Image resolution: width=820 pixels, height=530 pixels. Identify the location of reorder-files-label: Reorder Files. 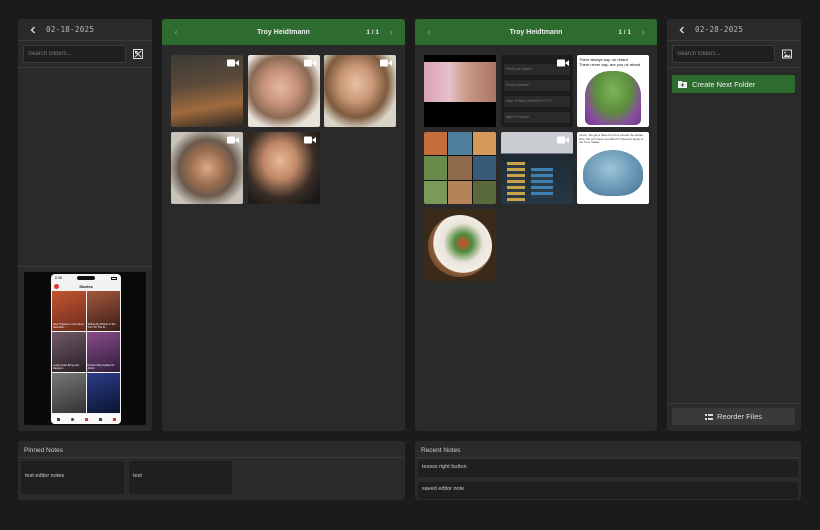
(739, 416).